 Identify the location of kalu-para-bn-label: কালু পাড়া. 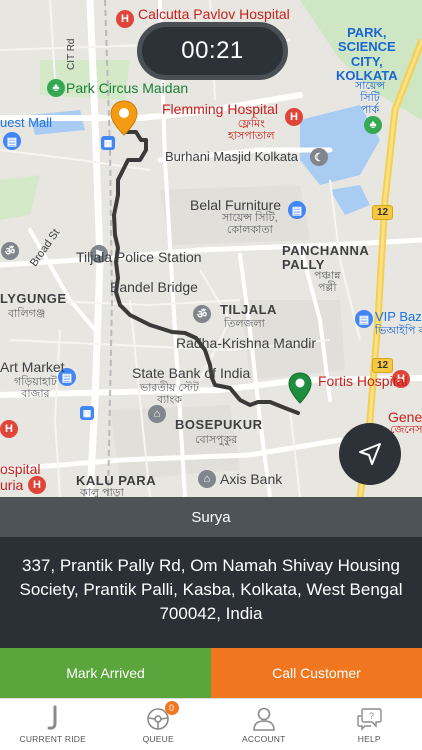
(102, 492).